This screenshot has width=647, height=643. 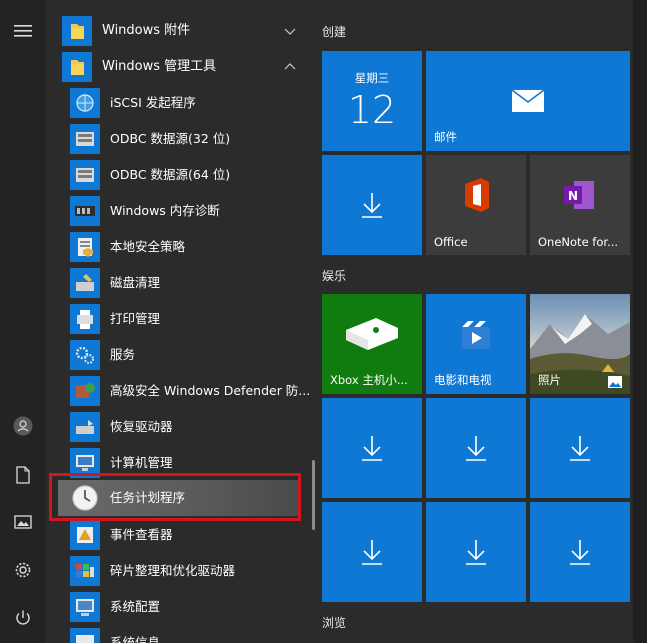 What do you see at coordinates (85, 211) in the screenshot?
I see `memory-chip-icon` at bounding box center [85, 211].